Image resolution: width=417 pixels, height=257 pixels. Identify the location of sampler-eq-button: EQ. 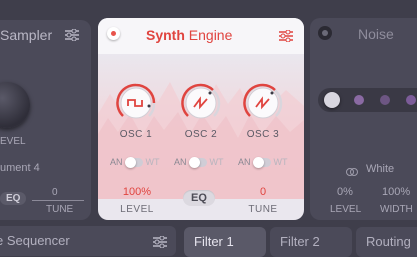
(13, 198).